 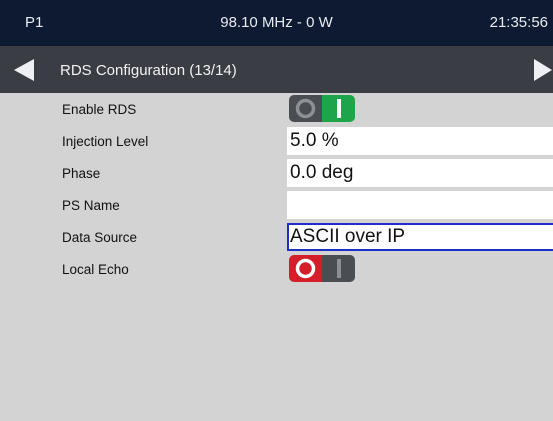 I want to click on setting-row-enable-rds: Enable RDS, so click(x=276, y=109).